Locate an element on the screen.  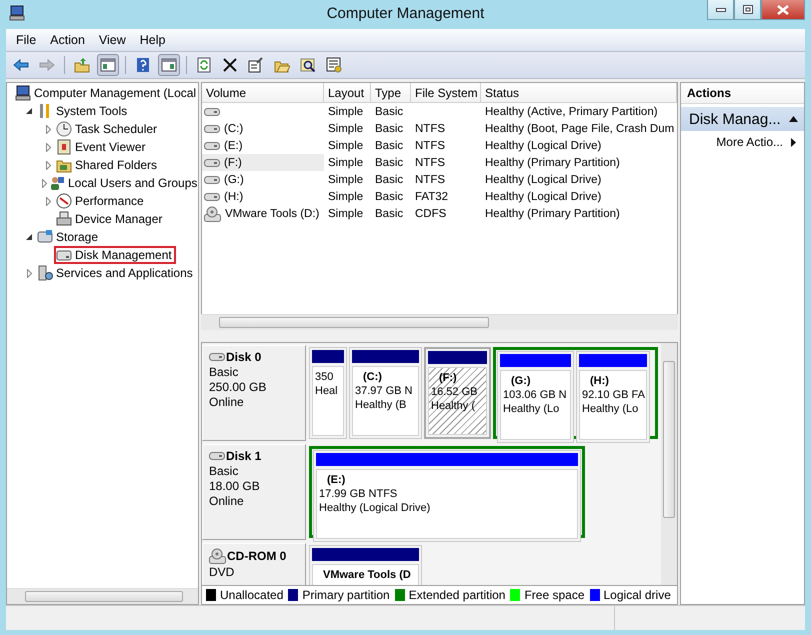
disk-name: Disk 0 is located at coordinates (244, 357).